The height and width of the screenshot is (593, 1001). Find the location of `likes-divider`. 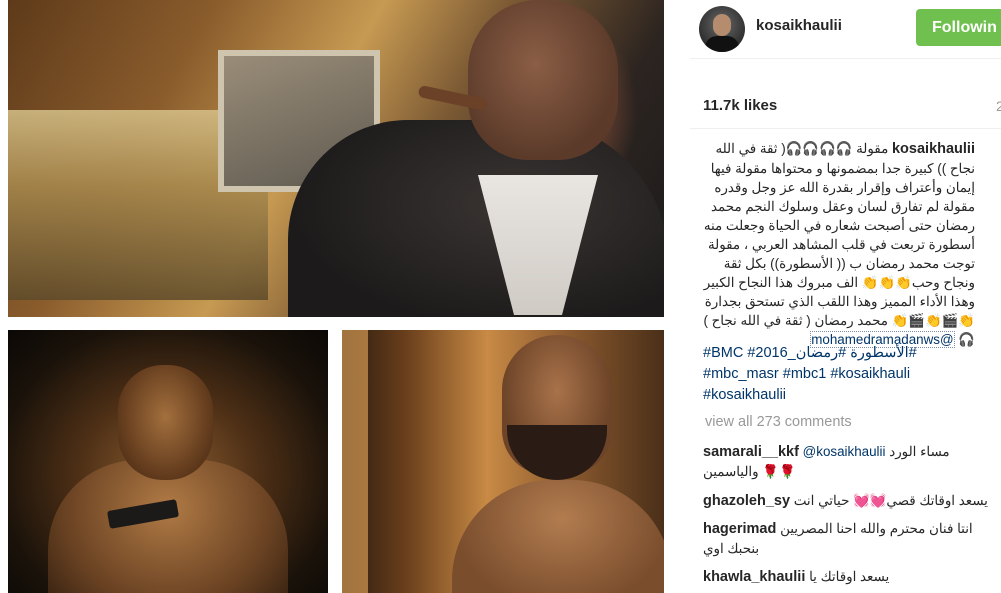

likes-divider is located at coordinates (845, 128).